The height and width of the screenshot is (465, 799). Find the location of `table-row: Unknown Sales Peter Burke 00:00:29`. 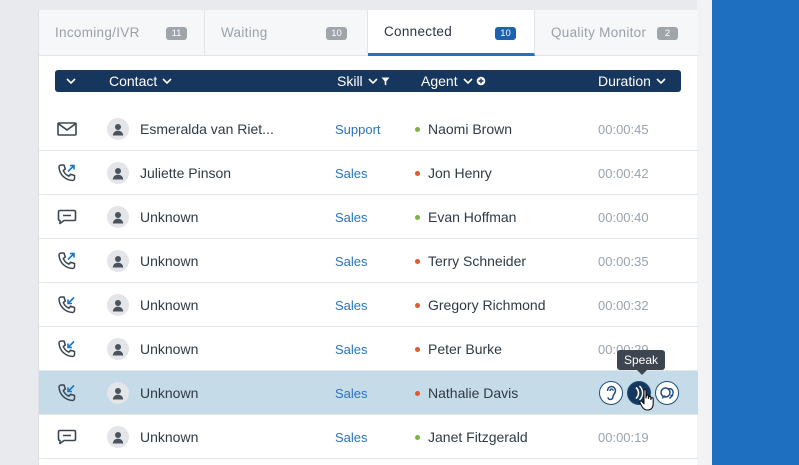

table-row: Unknown Sales Peter Burke 00:00:29 is located at coordinates (368, 349).